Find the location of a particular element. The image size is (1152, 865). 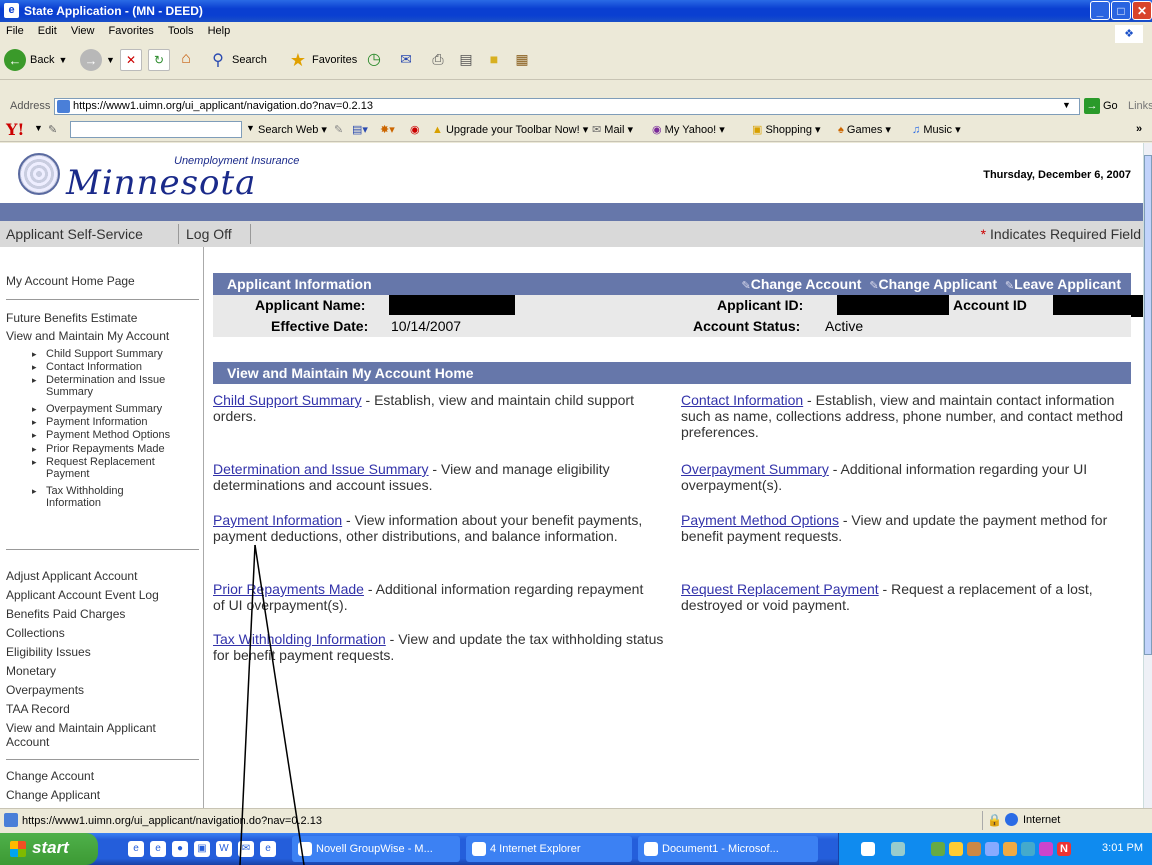

menu-help: Help is located at coordinates (219, 31).